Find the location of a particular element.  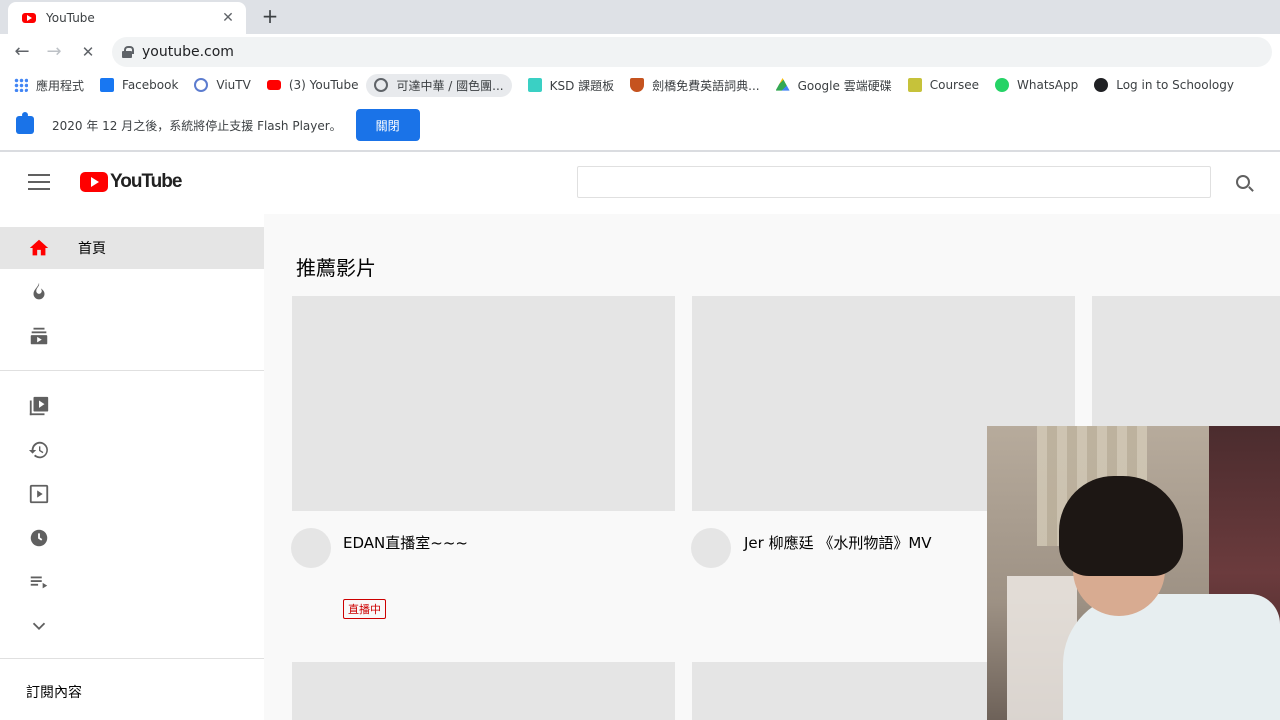

bookmark-viutv: ViuTV is located at coordinates (222, 85).